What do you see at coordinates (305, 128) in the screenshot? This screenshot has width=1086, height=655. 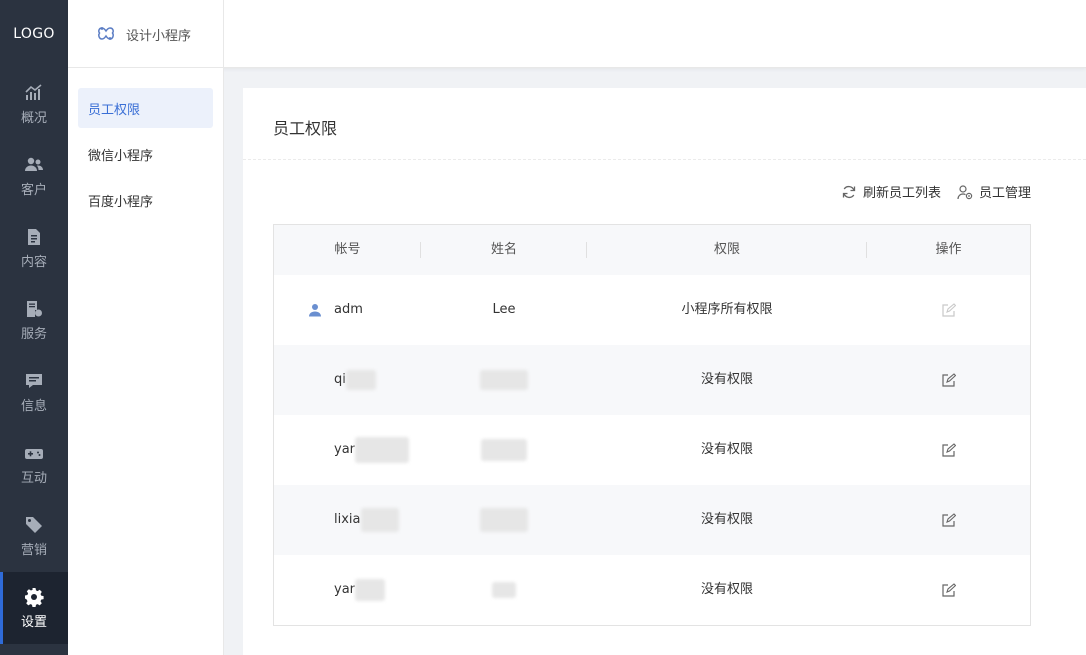 I see `page-title: 员工权限` at bounding box center [305, 128].